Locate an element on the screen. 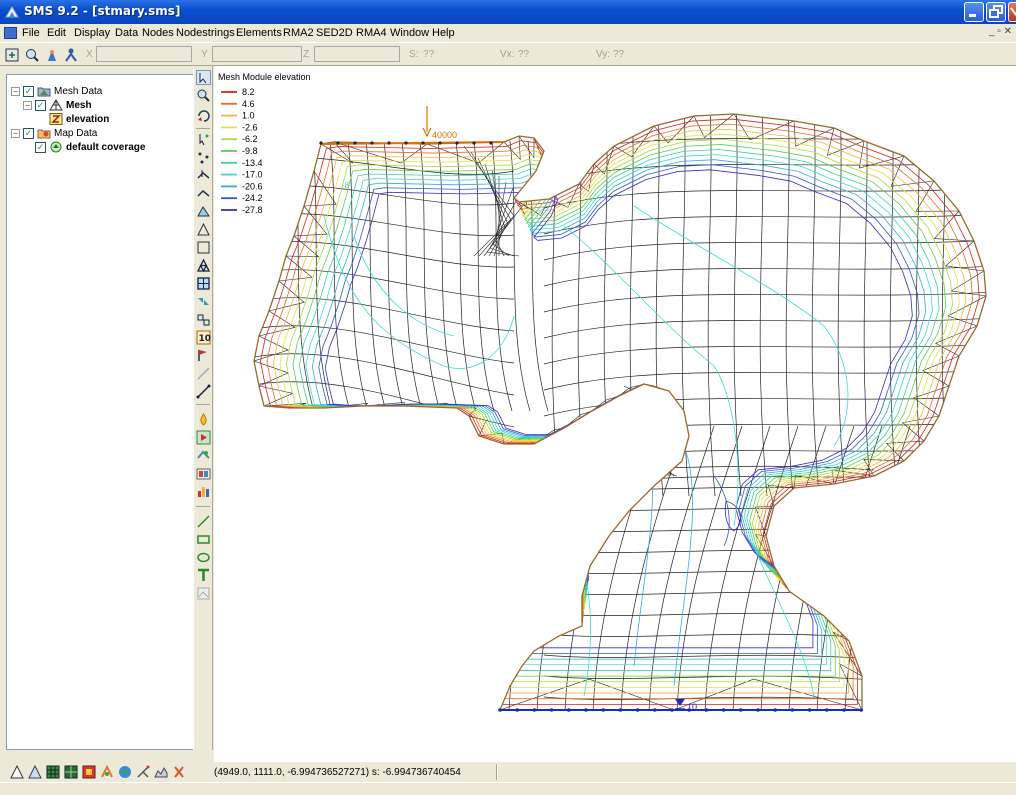 The height and width of the screenshot is (795, 1016). tool-palette: 10 is located at coordinates (203, 408).